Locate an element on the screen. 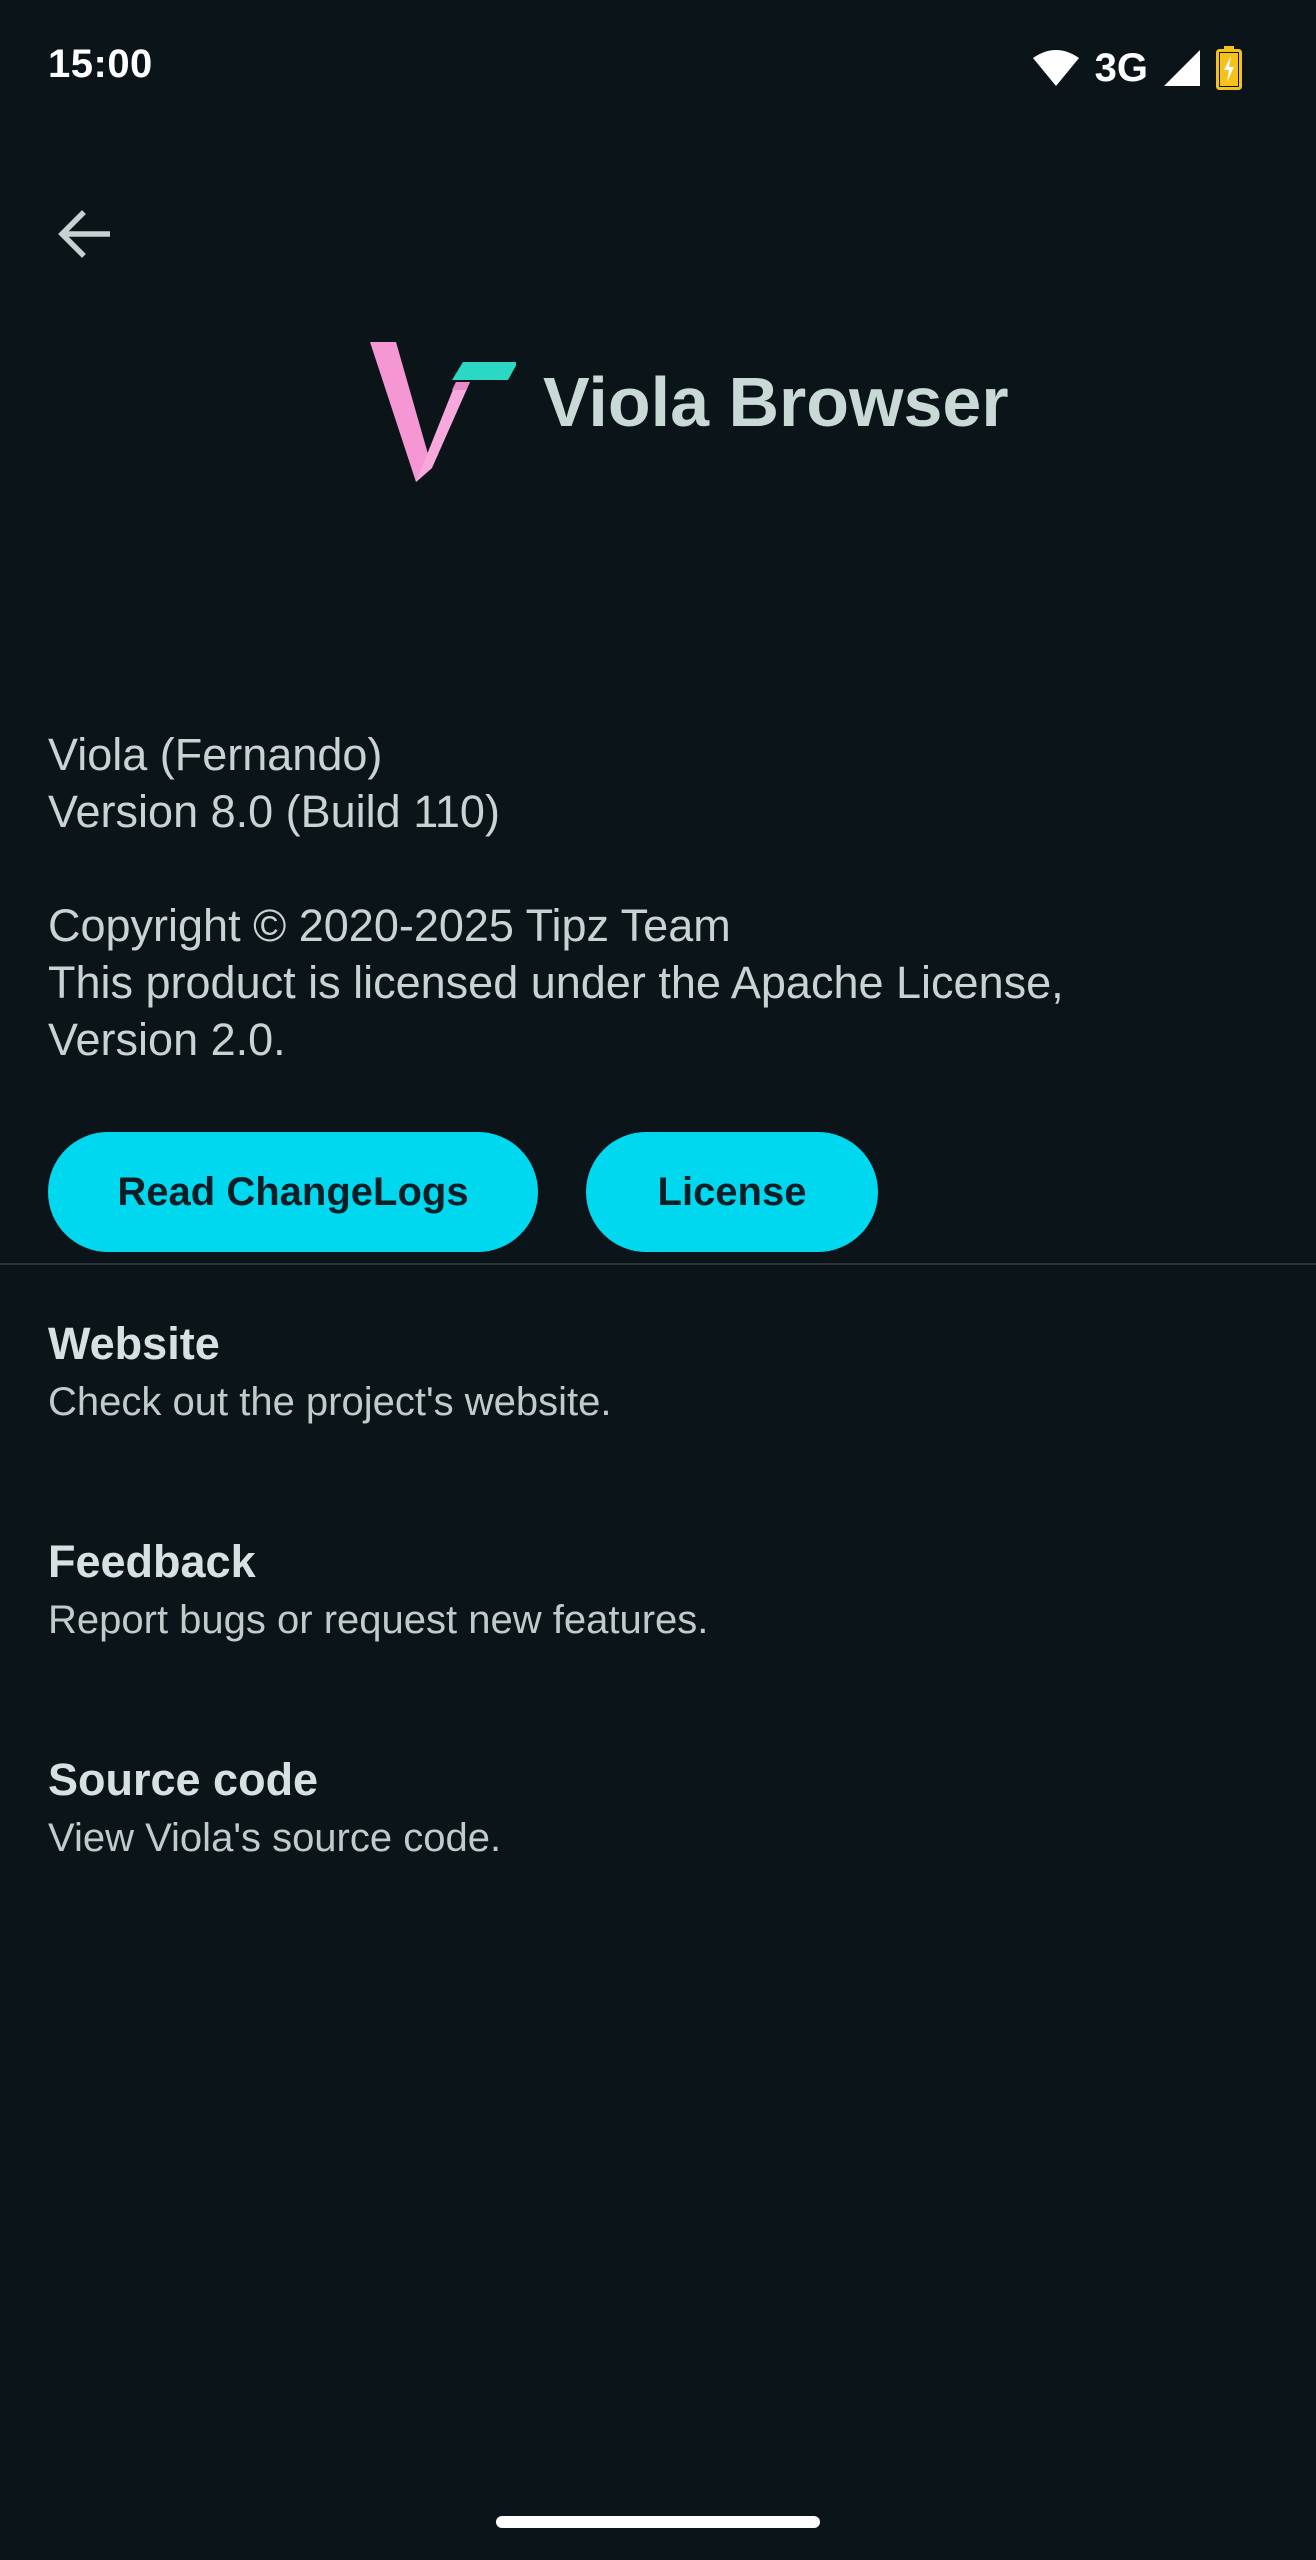  license-text-line-2: Version 2.0. is located at coordinates (167, 1039).